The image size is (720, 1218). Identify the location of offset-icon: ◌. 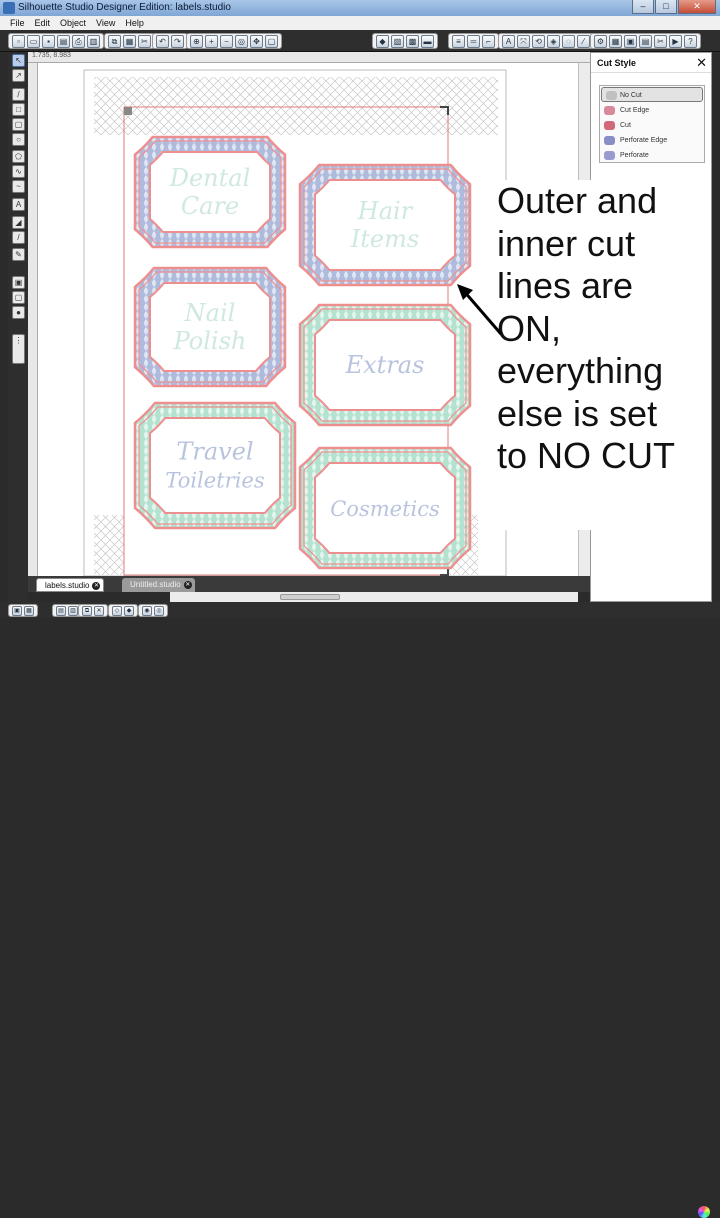
(568, 41).